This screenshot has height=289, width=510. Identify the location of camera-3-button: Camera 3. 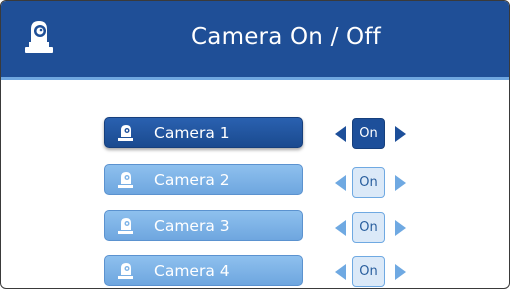
(203, 225).